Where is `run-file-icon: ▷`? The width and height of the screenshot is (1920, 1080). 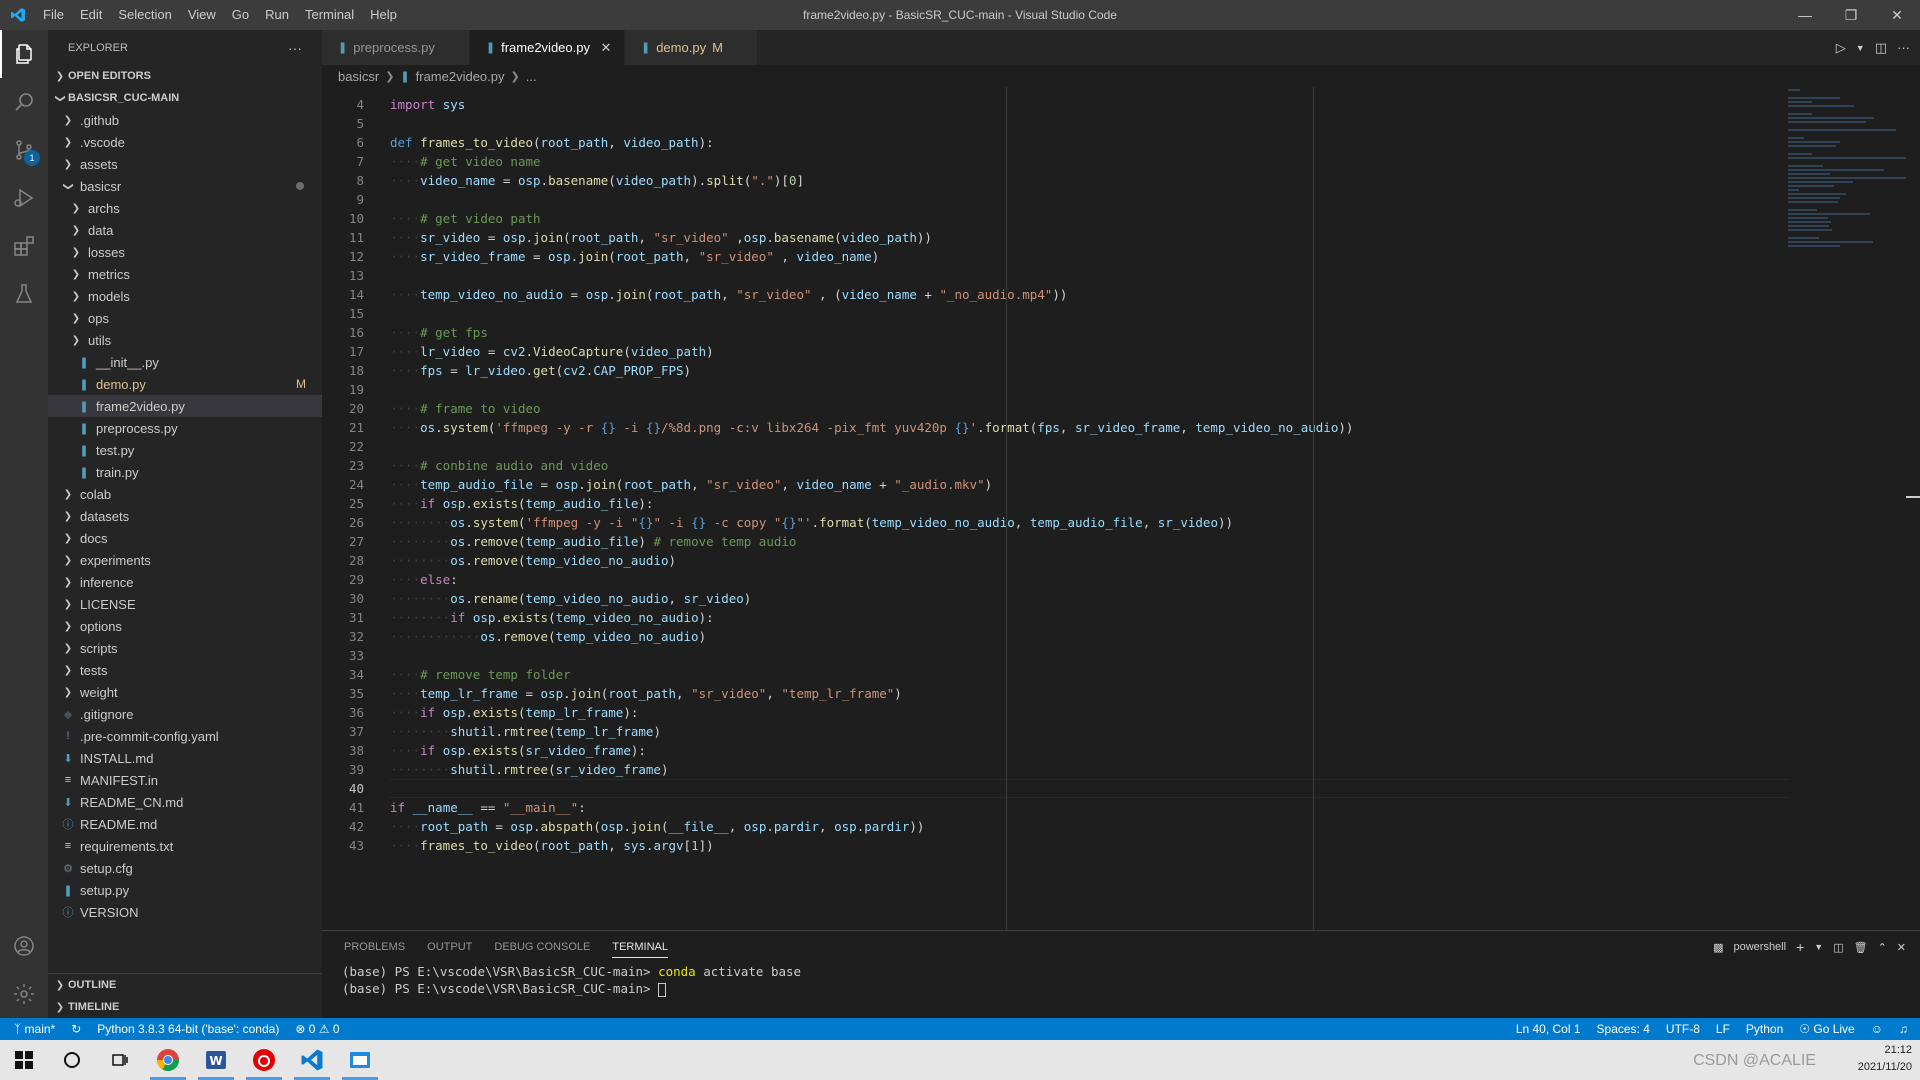 run-file-icon: ▷ is located at coordinates (1841, 48).